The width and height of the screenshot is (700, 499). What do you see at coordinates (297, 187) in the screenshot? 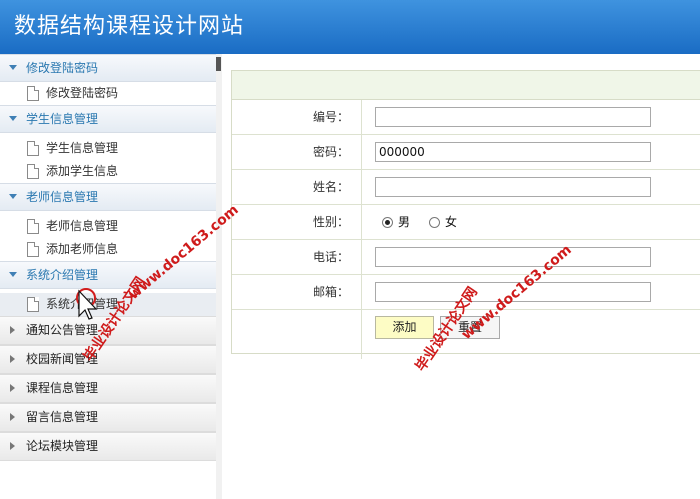
I see `name-label: 姓名：` at bounding box center [297, 187].